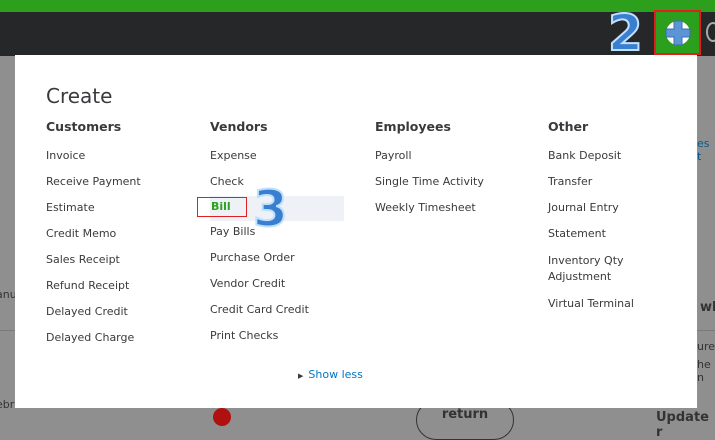 The image size is (715, 440). What do you see at coordinates (111, 234) in the screenshot?
I see `menu-item-credit-memo: Credit Memo` at bounding box center [111, 234].